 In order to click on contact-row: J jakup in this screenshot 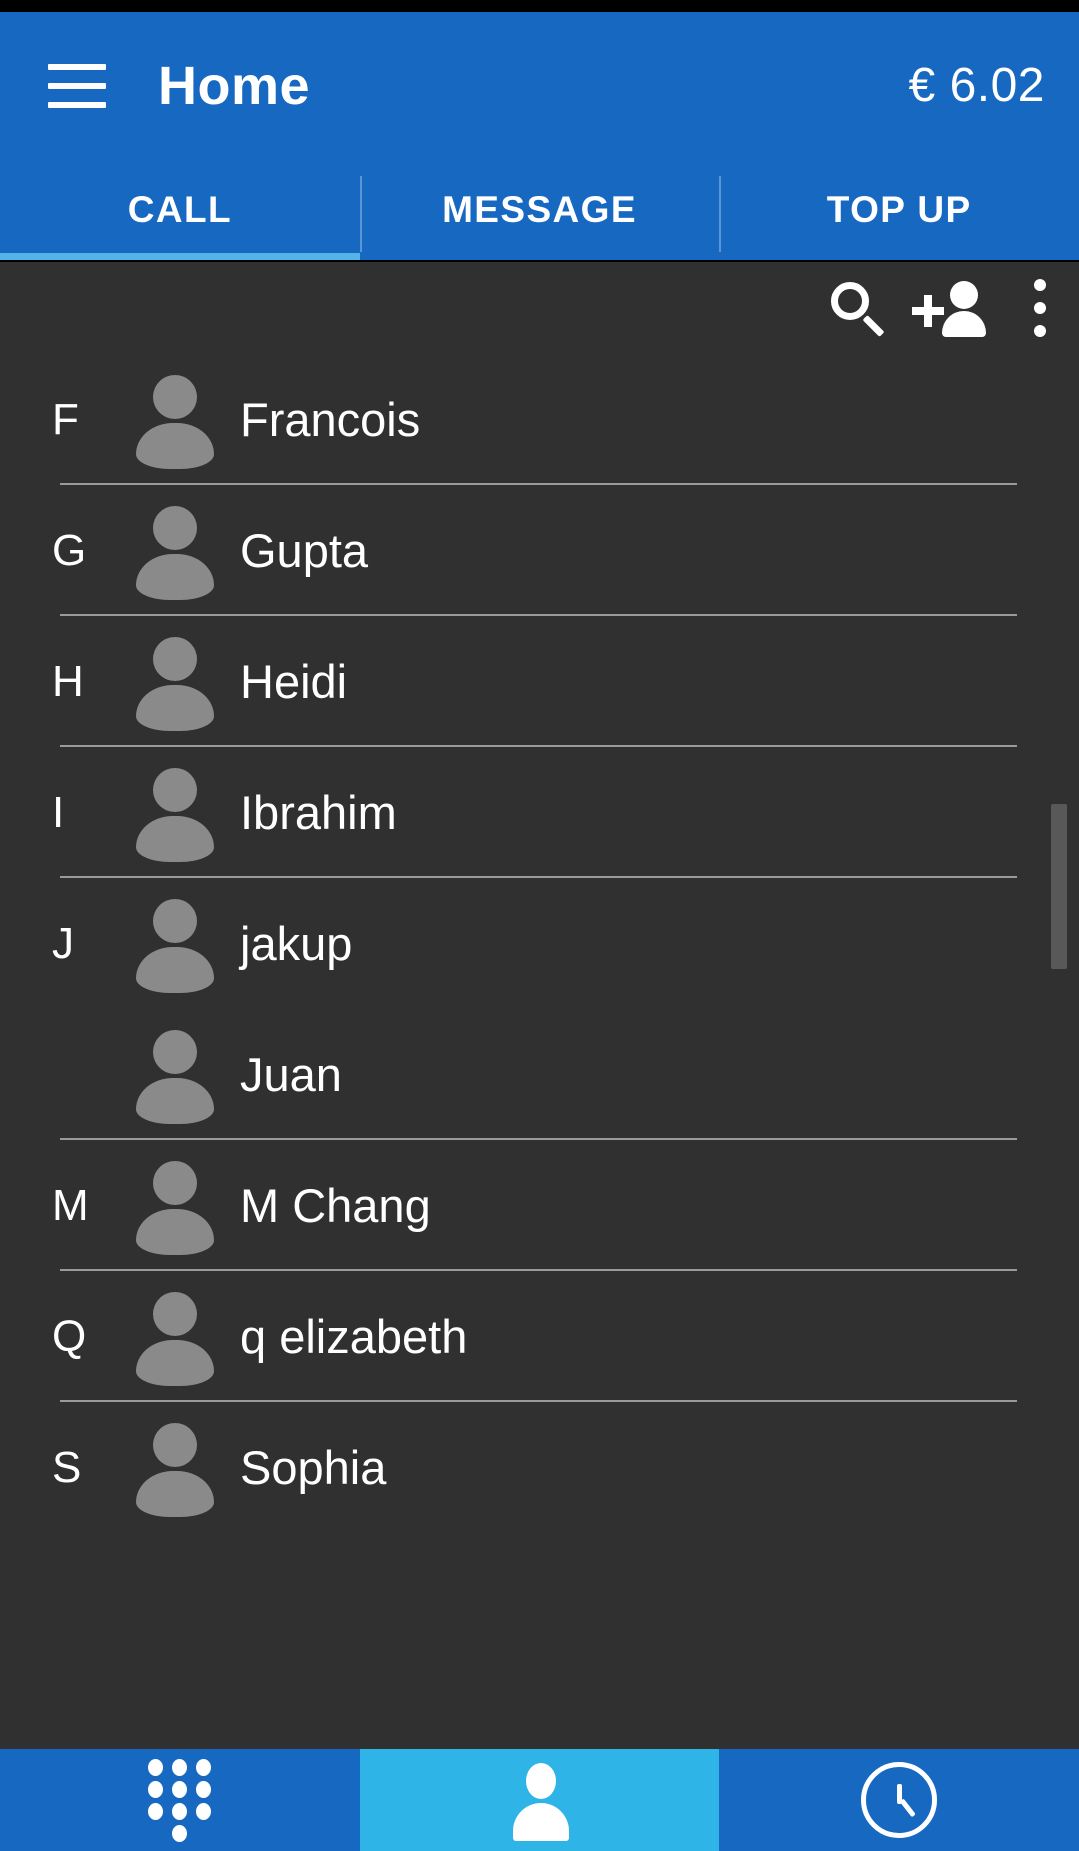, I will do `click(539, 943)`.